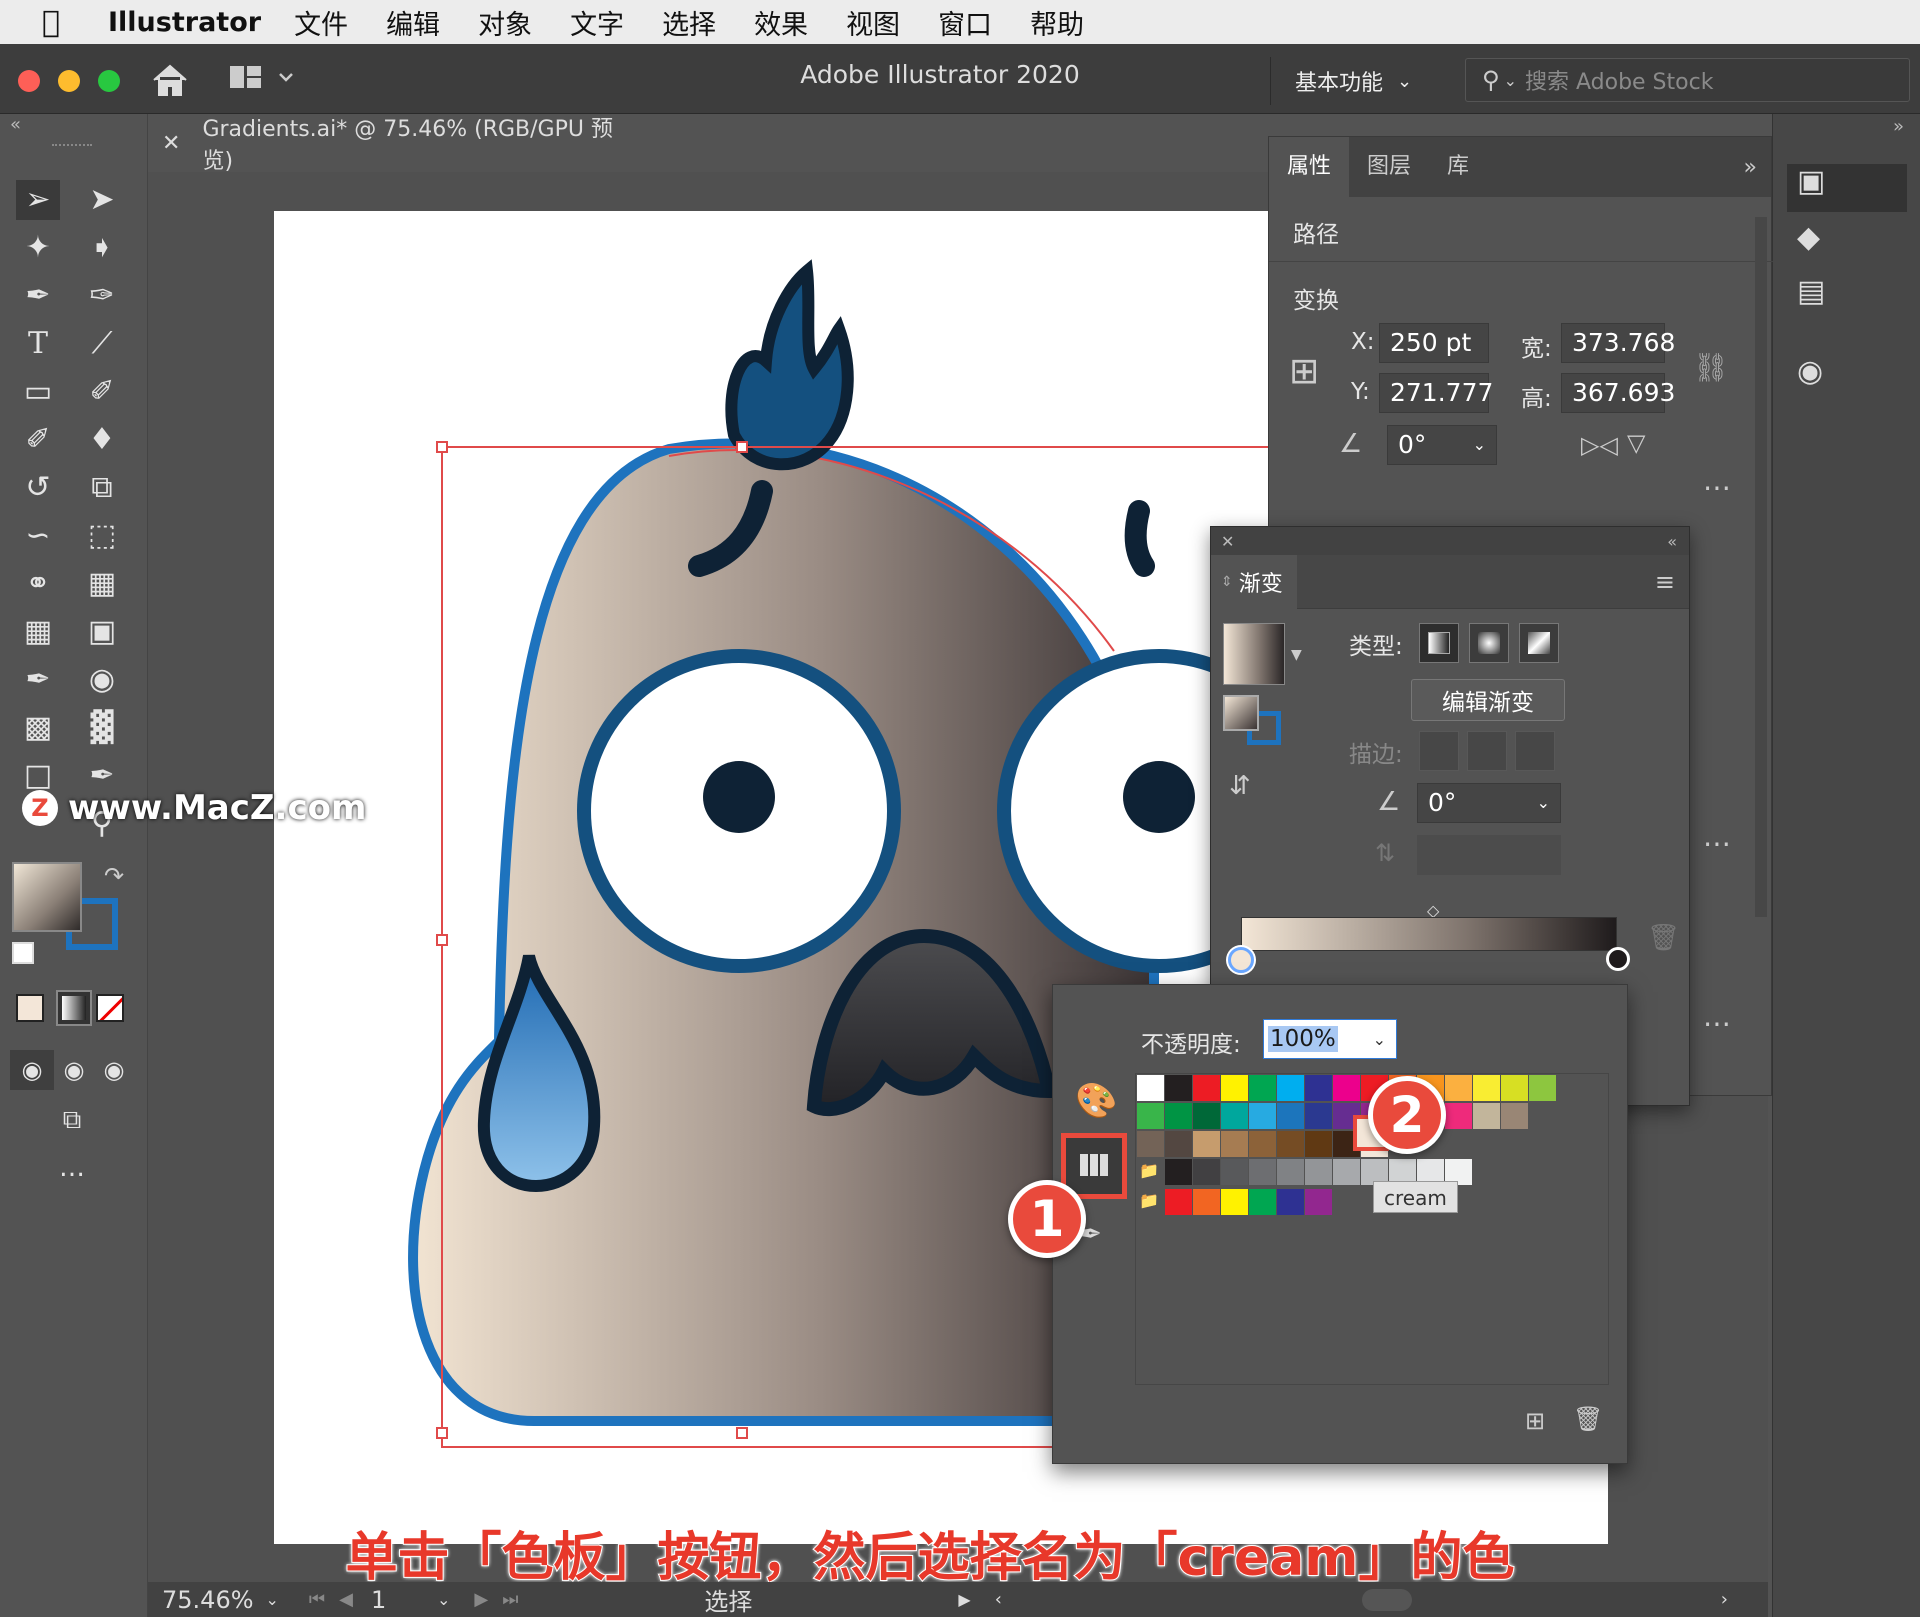 The image size is (1920, 1617). I want to click on mesh-tool-icon: ▦, so click(38, 632).